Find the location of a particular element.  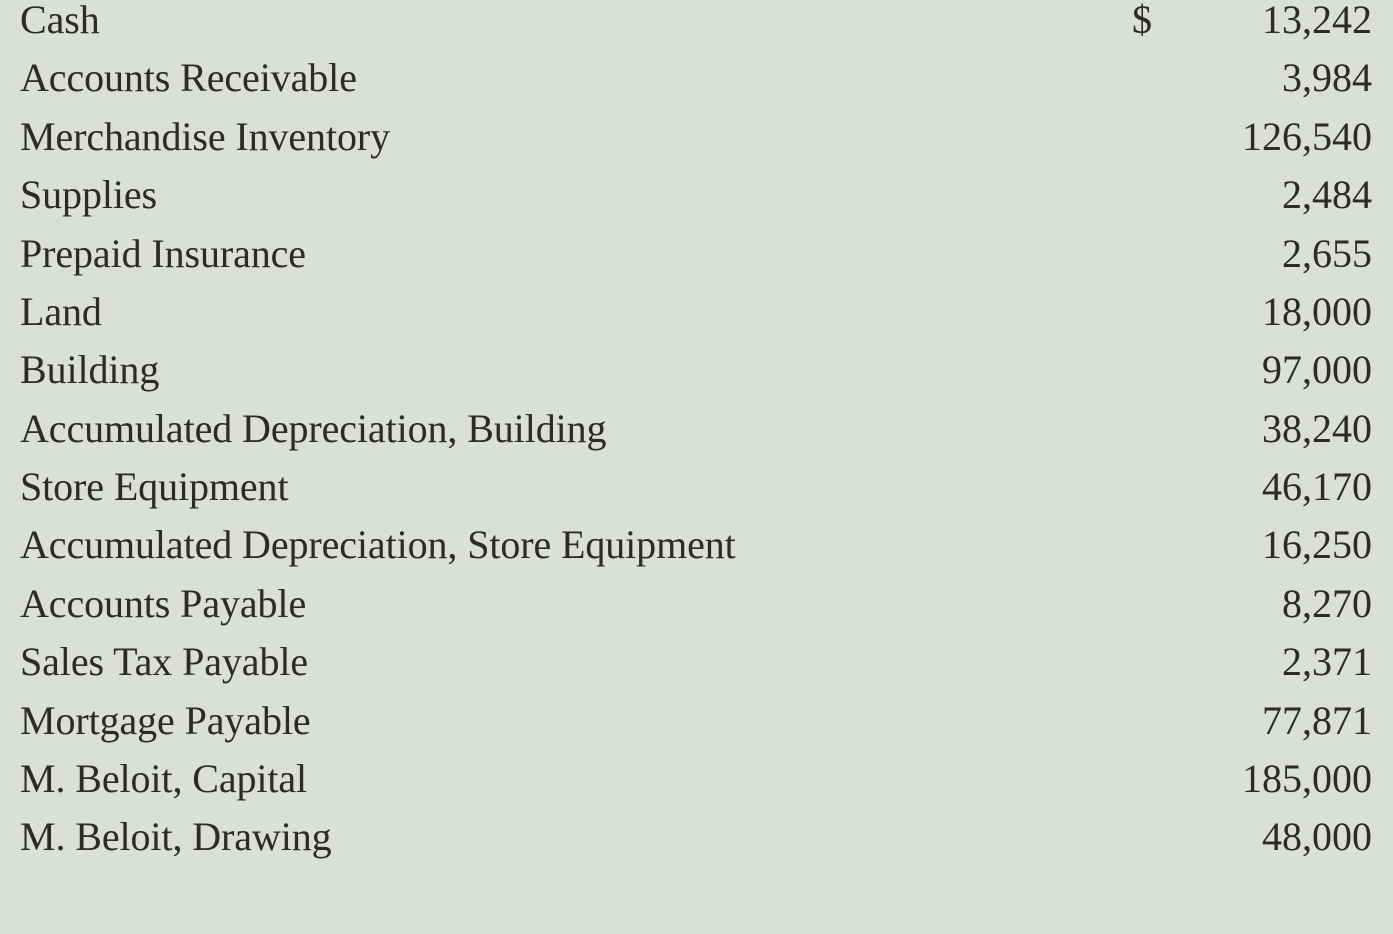

account-row: Cash $13,242 is located at coordinates (696, 29).